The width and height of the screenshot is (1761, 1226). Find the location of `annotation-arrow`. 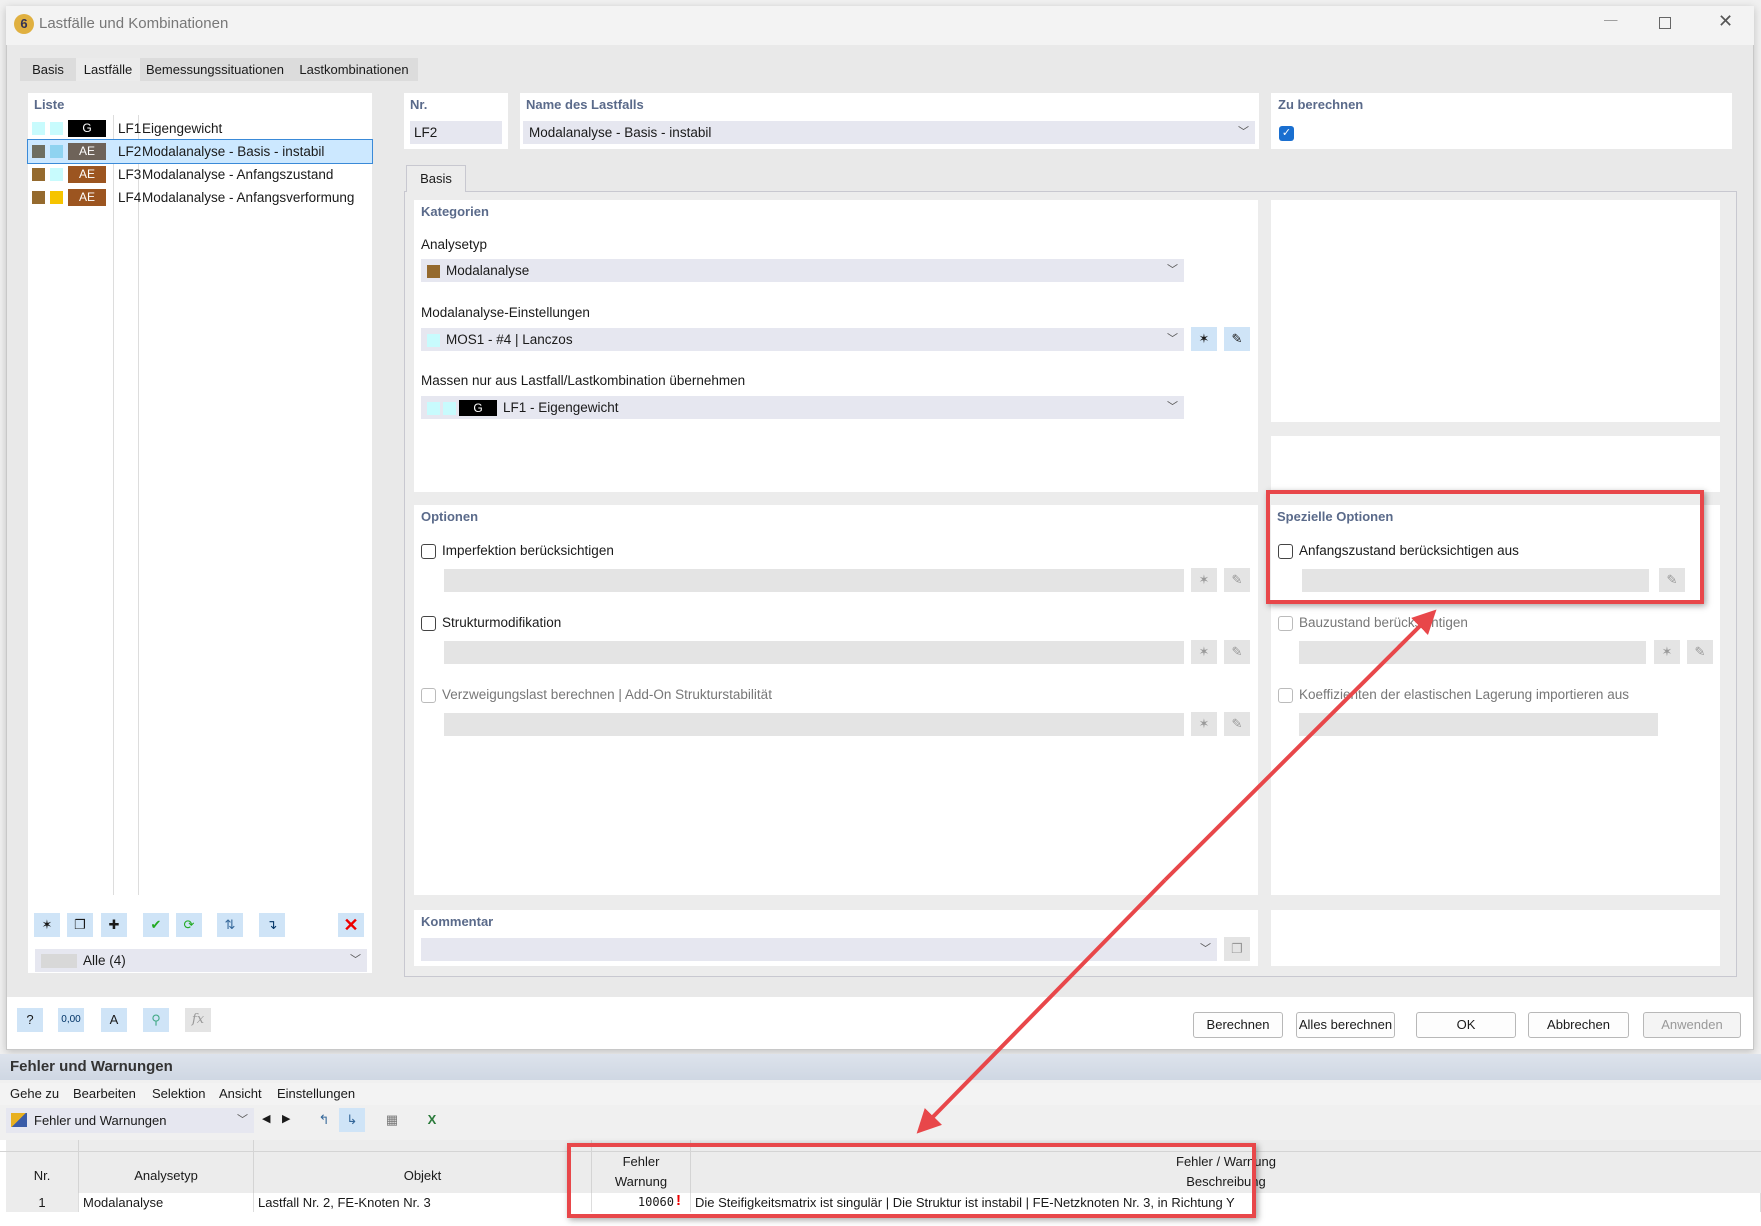

annotation-arrow is located at coordinates (1176, 871).